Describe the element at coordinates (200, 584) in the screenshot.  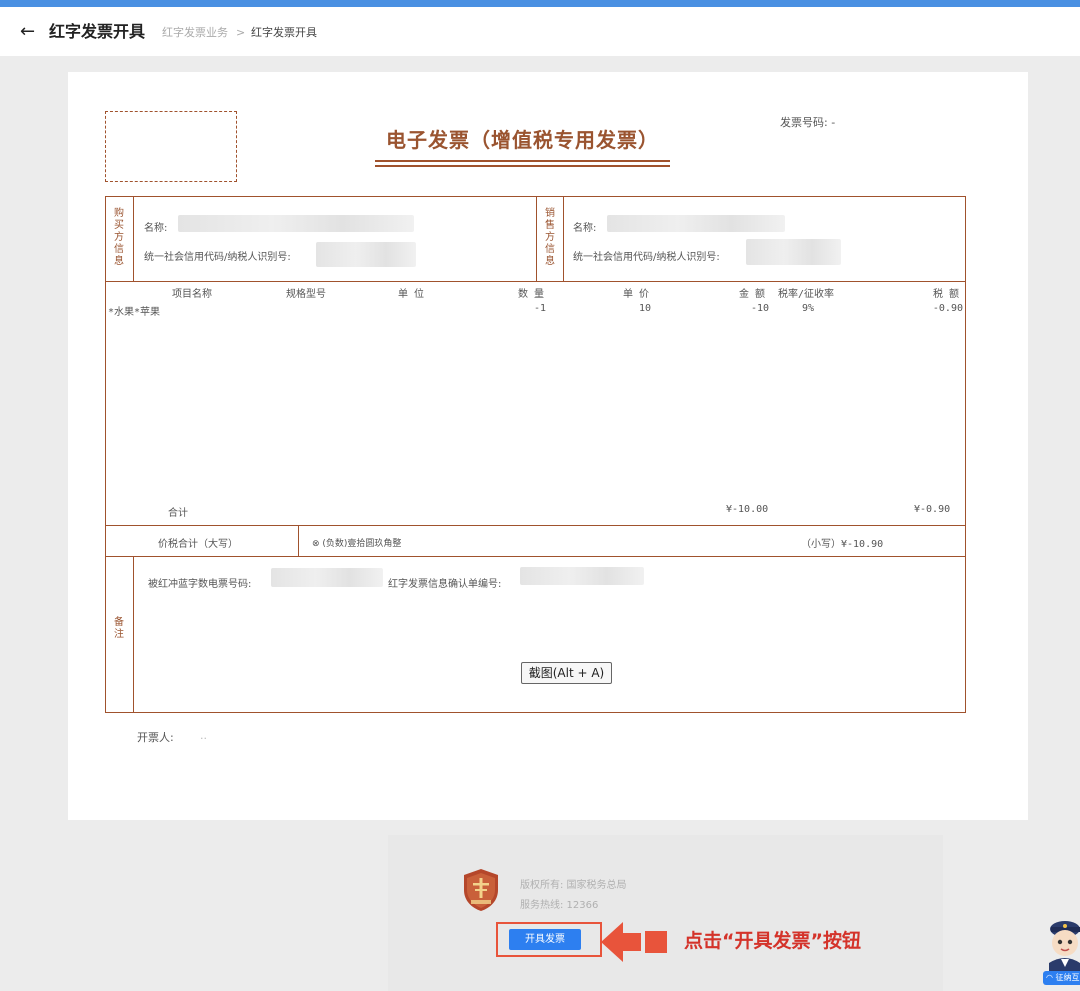
I see `remark-blue-invoice-label: 被红冲蓝字数电票号码:` at that location.